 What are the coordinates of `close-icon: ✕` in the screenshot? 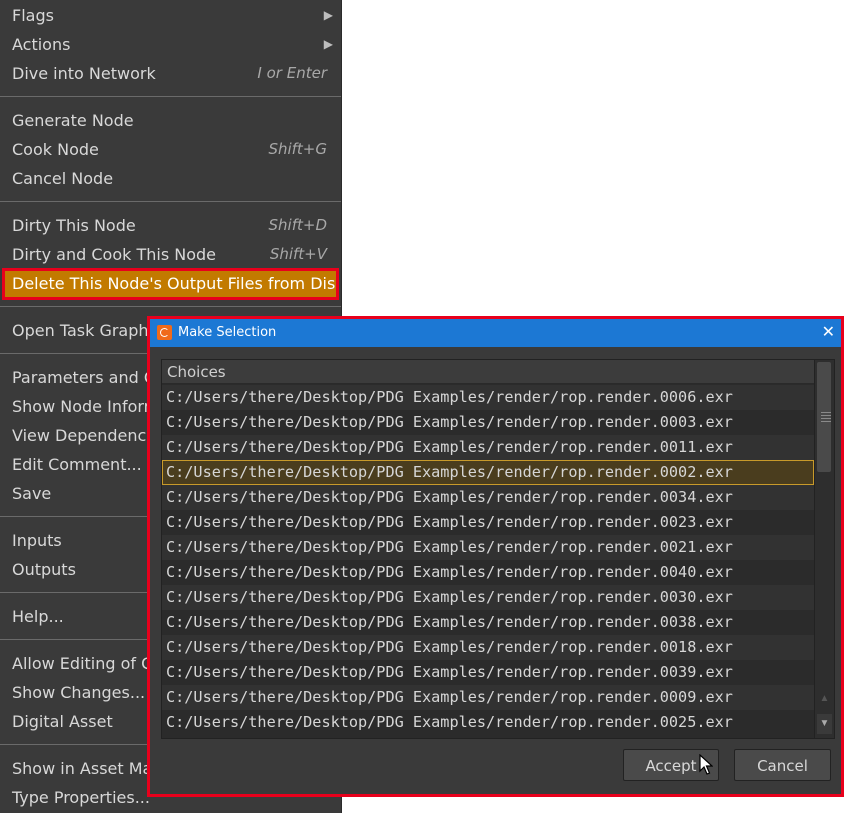 It's located at (828, 333).